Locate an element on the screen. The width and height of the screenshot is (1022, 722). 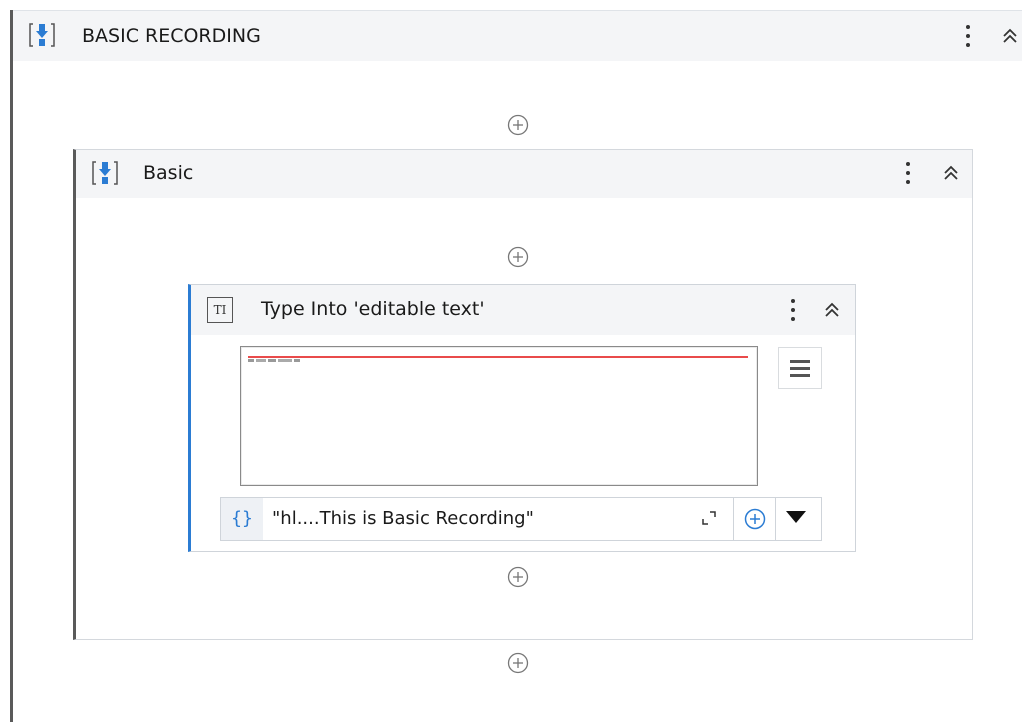
expand-editor-icon is located at coordinates (709, 518).